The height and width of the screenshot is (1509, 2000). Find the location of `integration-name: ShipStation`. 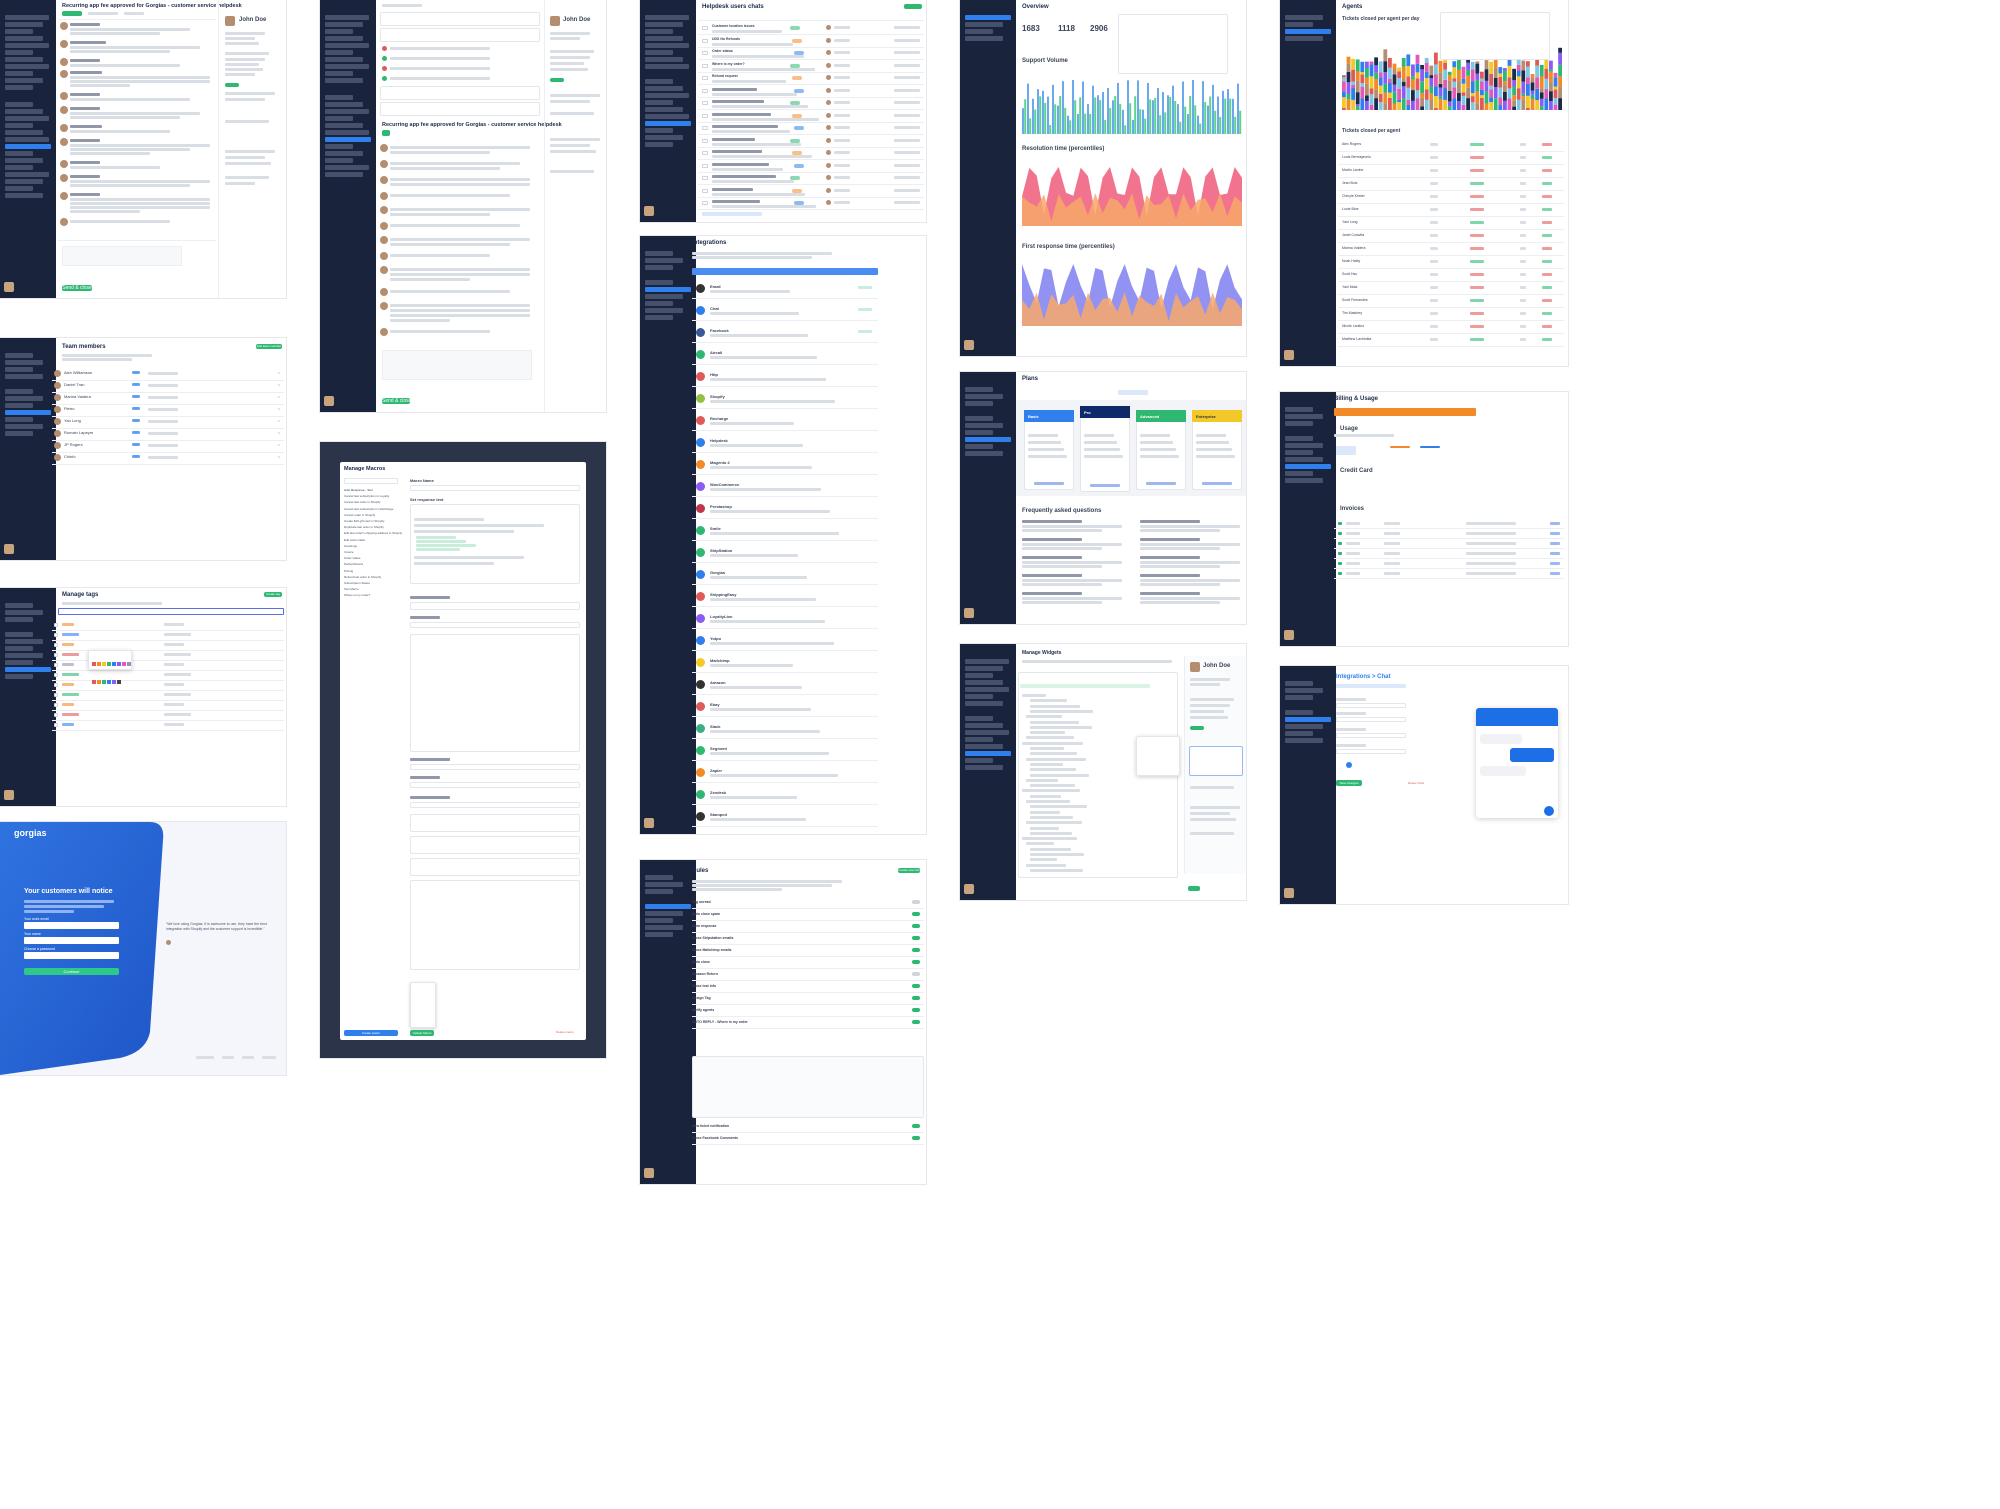

integration-name: ShipStation is located at coordinates (721, 550).